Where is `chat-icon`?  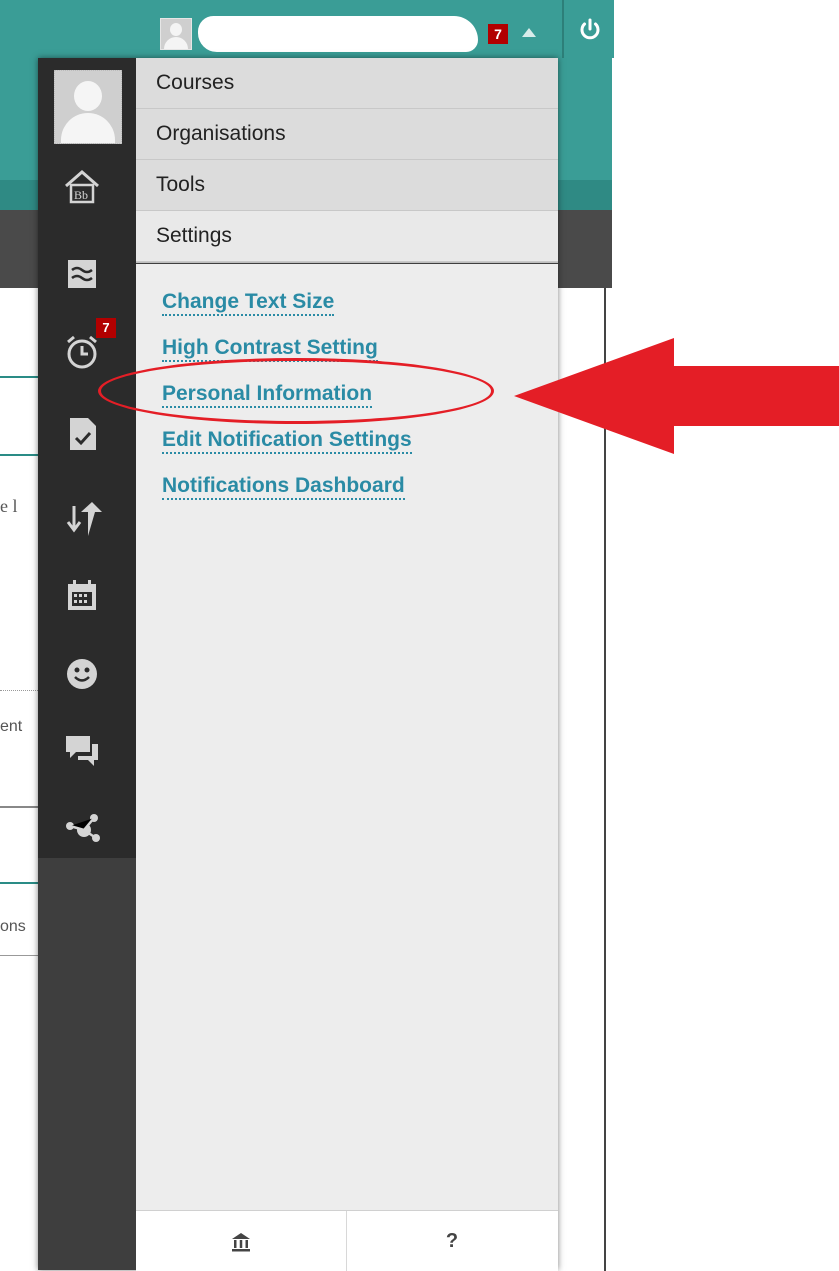
chat-icon is located at coordinates (82, 750).